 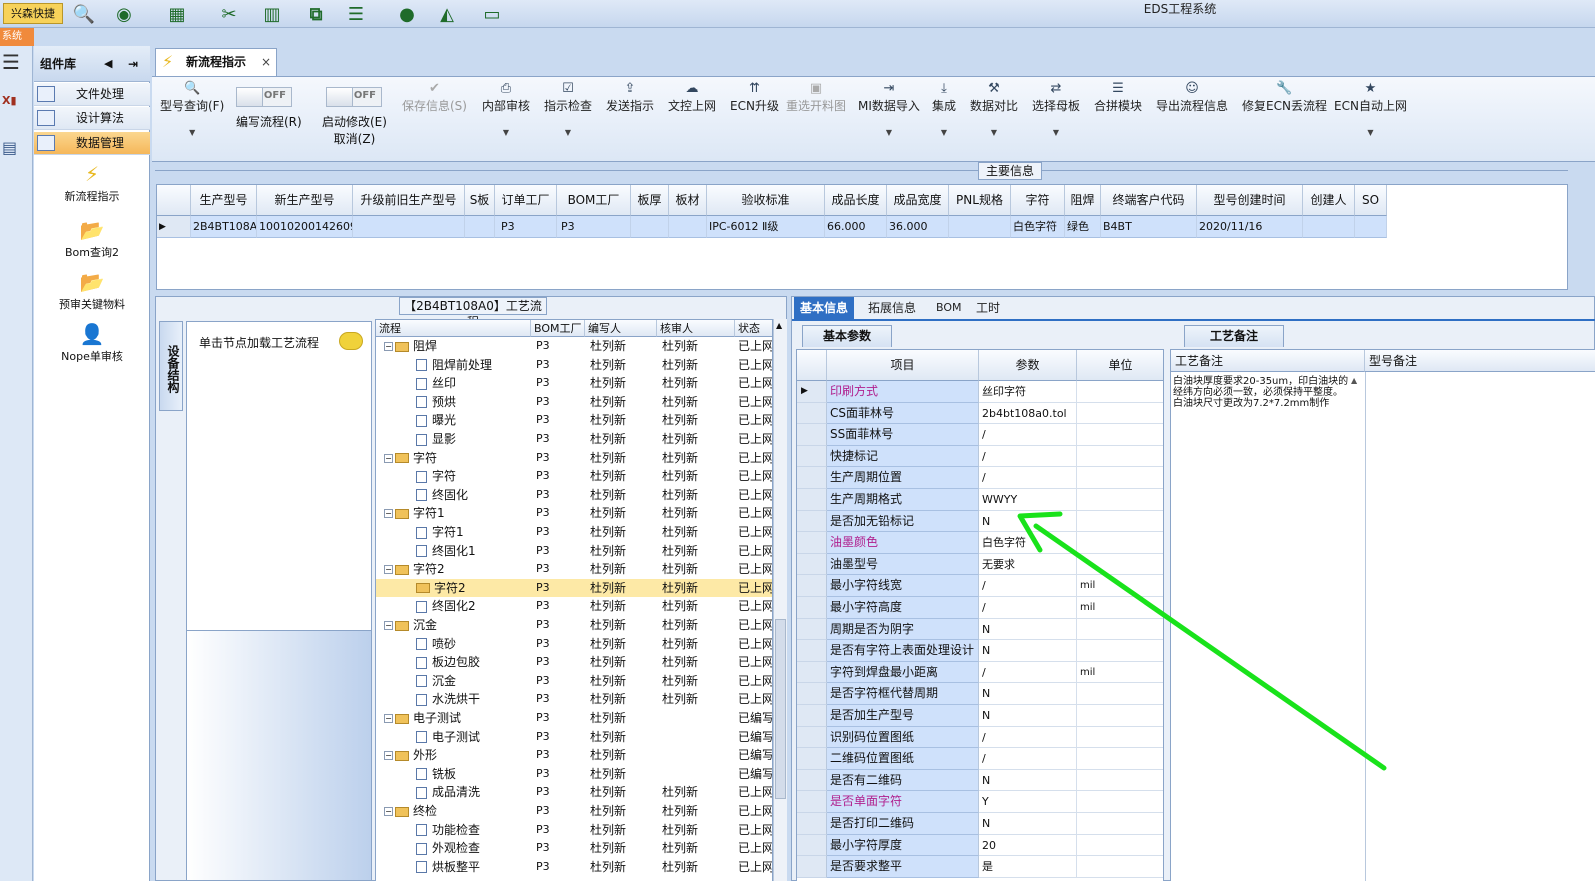 What do you see at coordinates (269, 108) in the screenshot?
I see `edit-flow-toggle: OFF 编写流程(R)` at bounding box center [269, 108].